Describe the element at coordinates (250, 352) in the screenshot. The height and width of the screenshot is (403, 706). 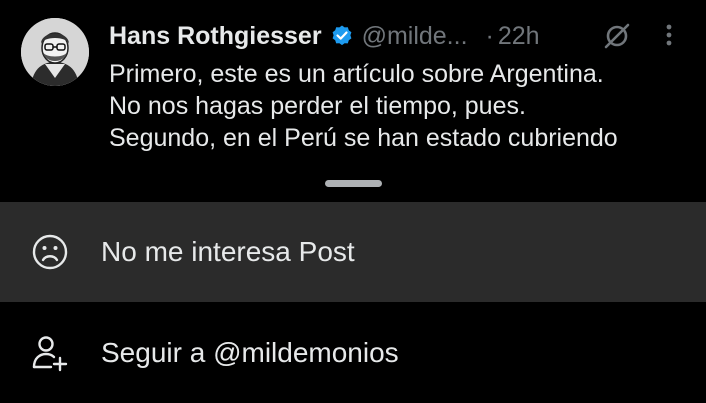
I see `menu-item-label: Seguir a @mildemonios` at that location.